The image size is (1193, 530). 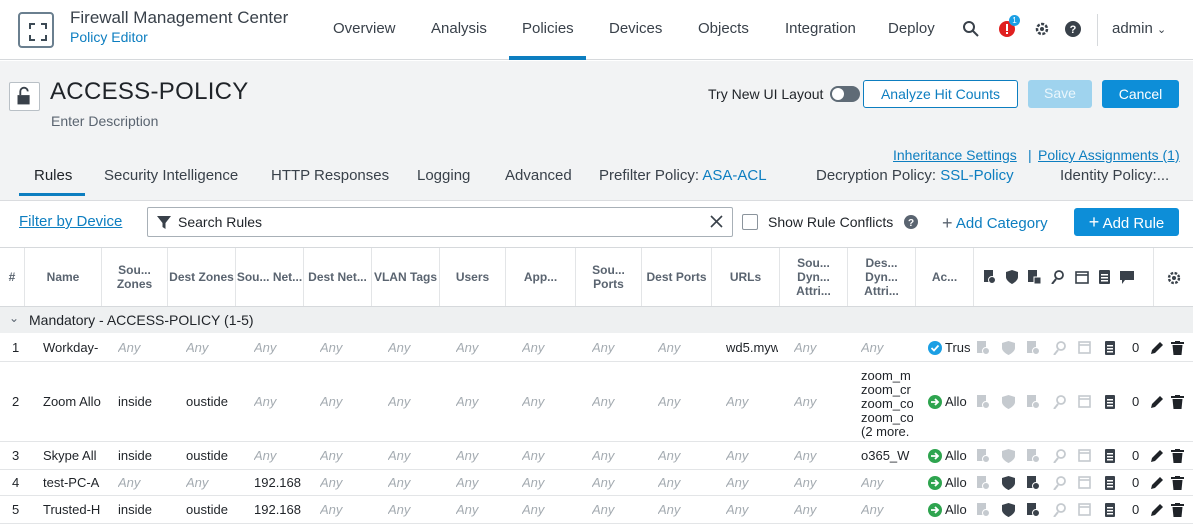 What do you see at coordinates (443, 175) in the screenshot?
I see `tab-logging: Logging` at bounding box center [443, 175].